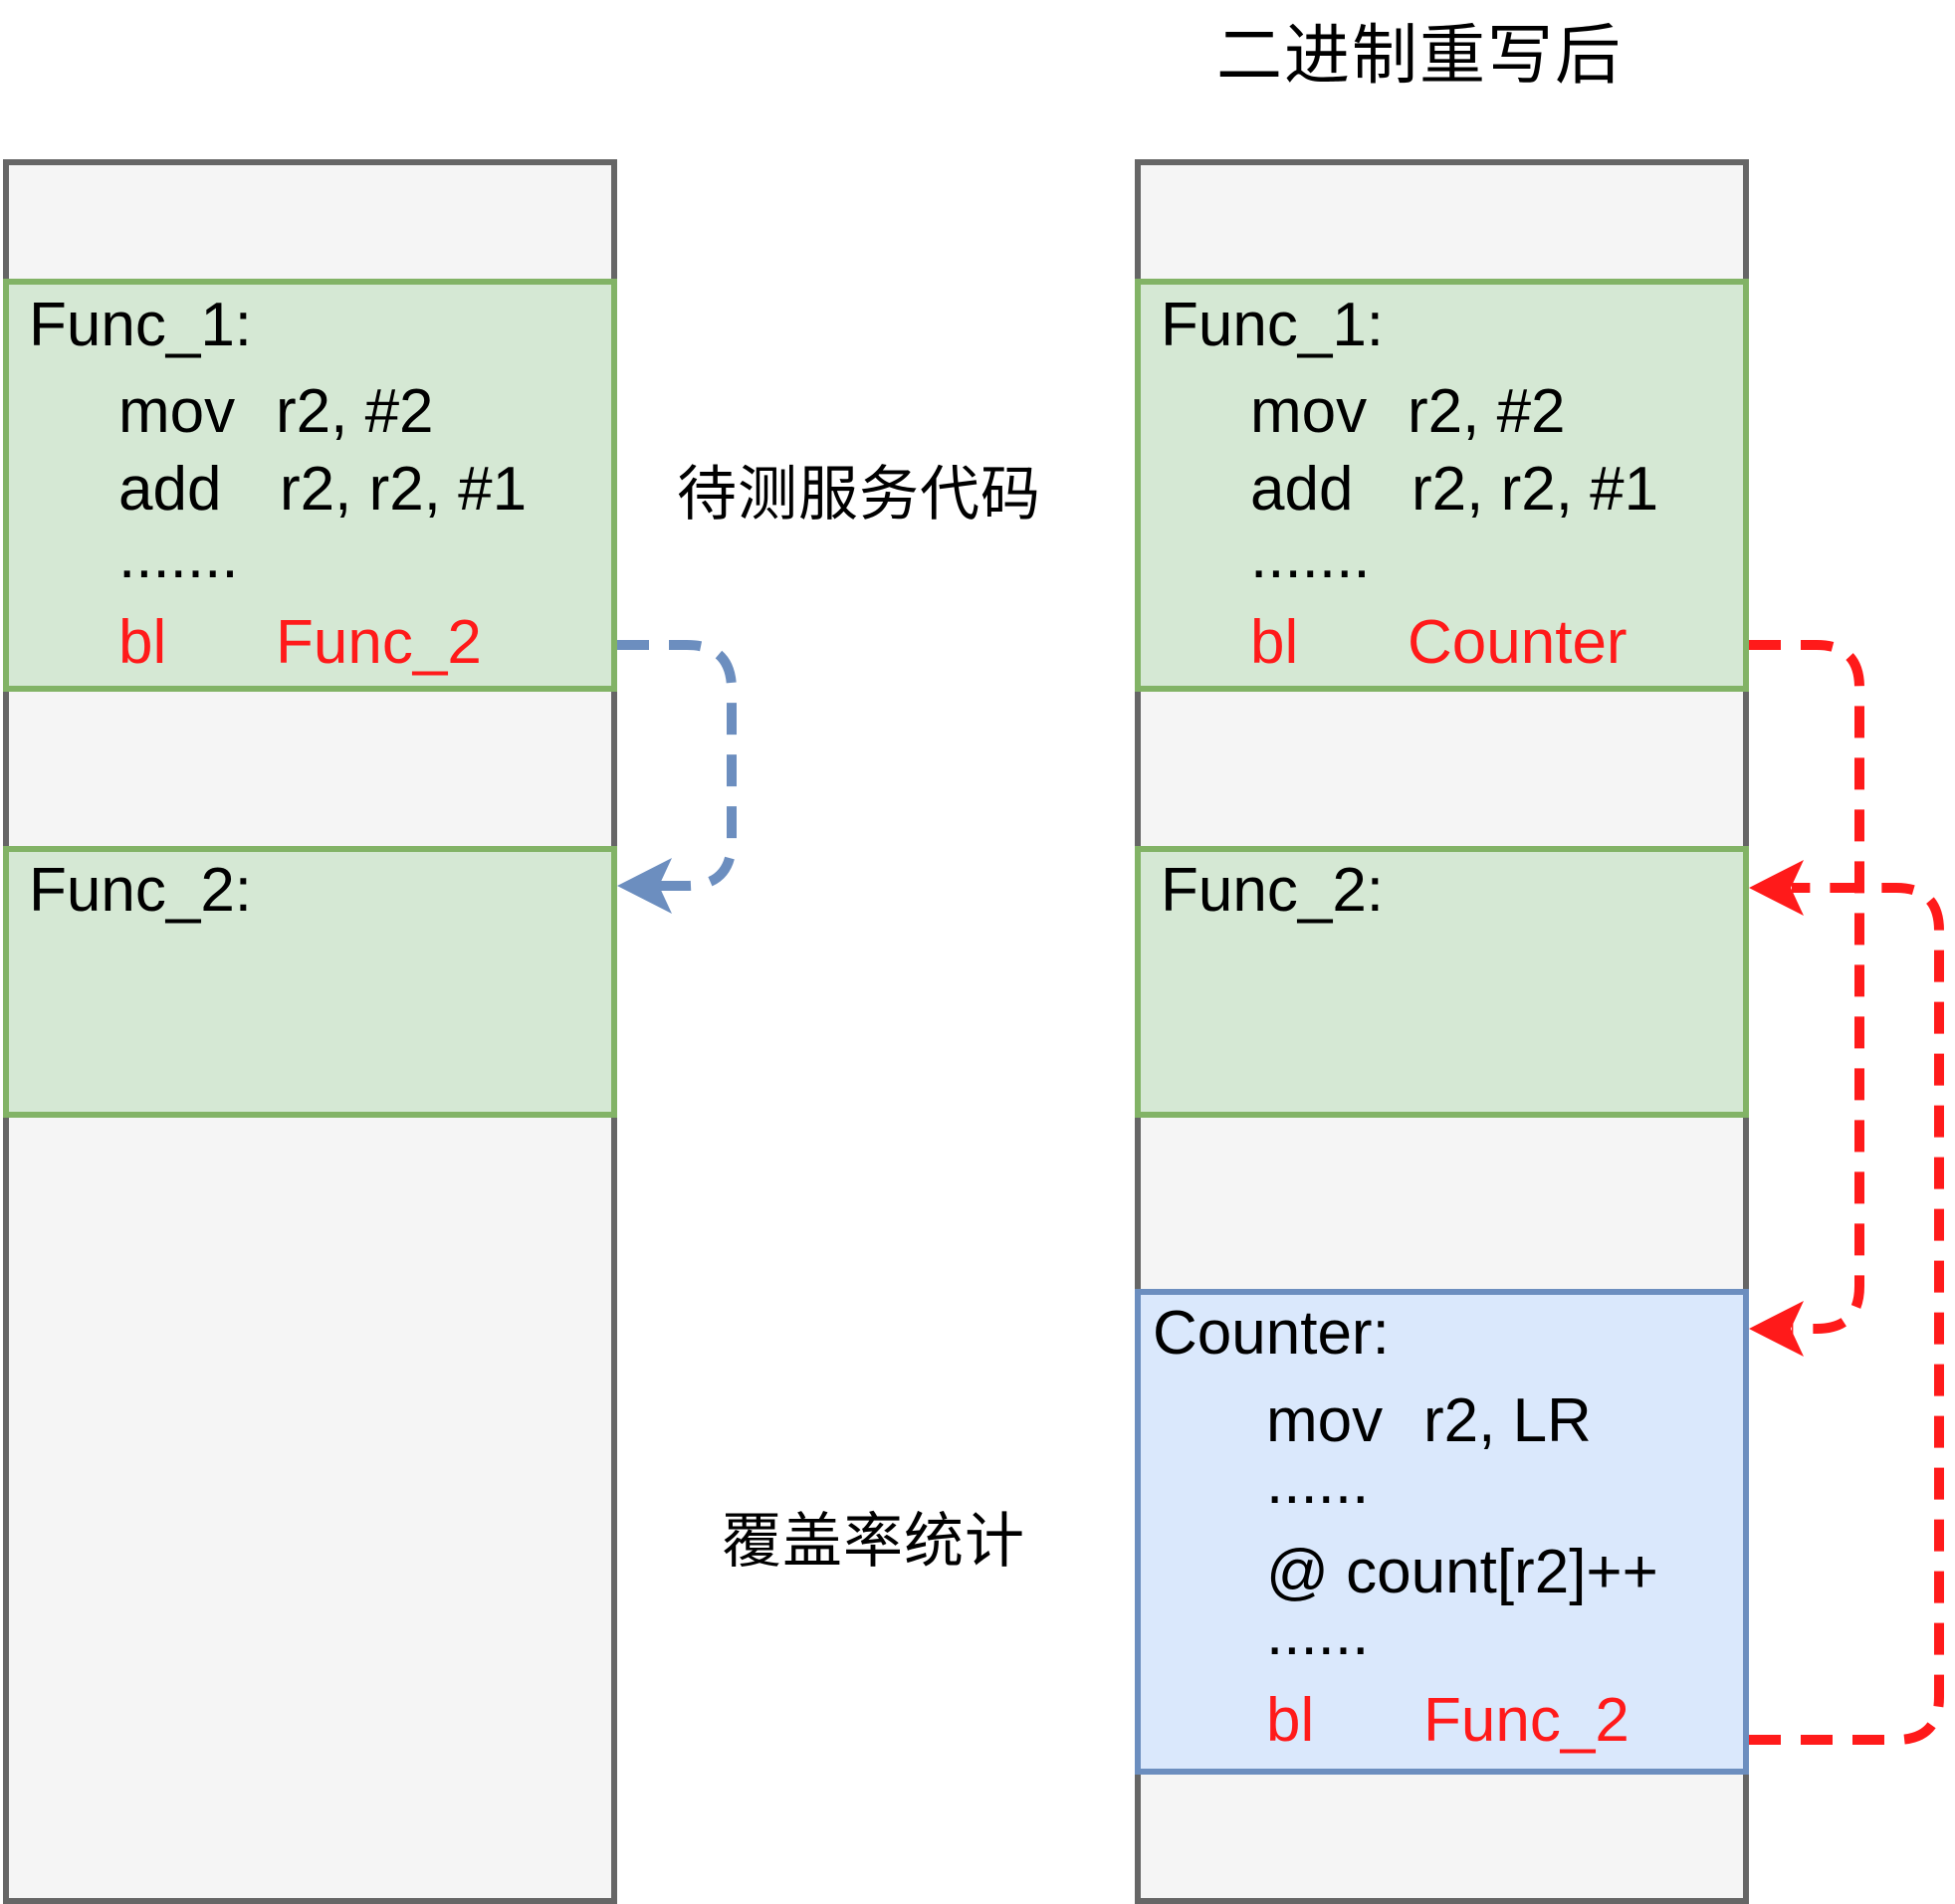  I want to click on right-func1-to-counter-arrowhead, so click(1776, 1329).